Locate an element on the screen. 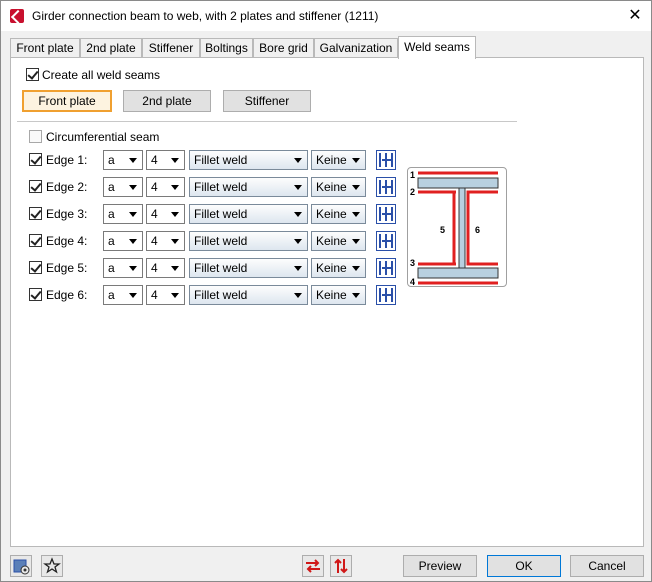 This screenshot has width=652, height=582. edge-5-type-value: a is located at coordinates (111, 268).